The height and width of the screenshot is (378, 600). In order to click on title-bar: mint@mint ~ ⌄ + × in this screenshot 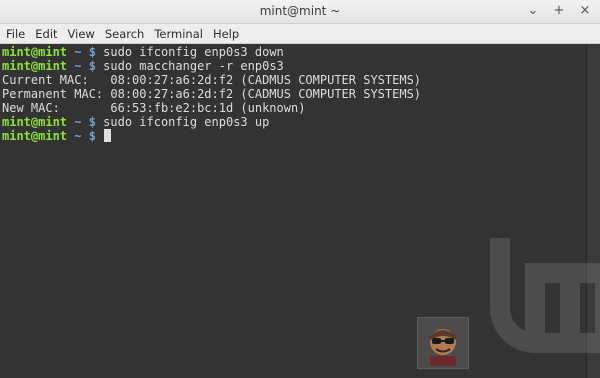, I will do `click(300, 12)`.